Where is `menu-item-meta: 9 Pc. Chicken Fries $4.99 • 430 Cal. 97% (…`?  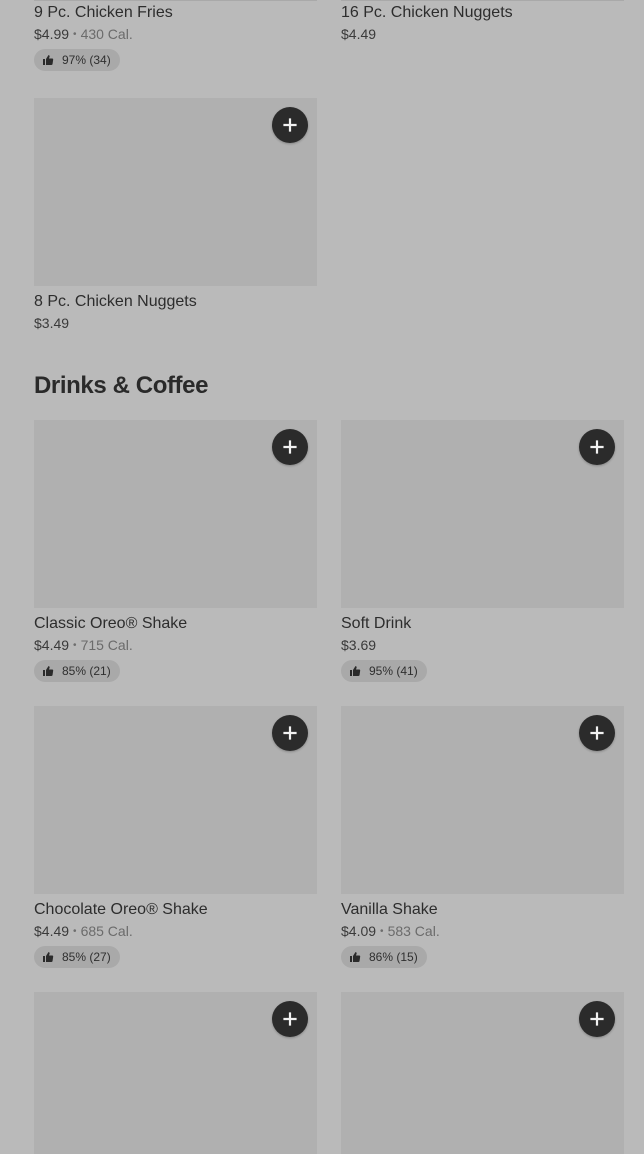 menu-item-meta: 9 Pc. Chicken Fries $4.99 • 430 Cal. 97% (… is located at coordinates (175, 37).